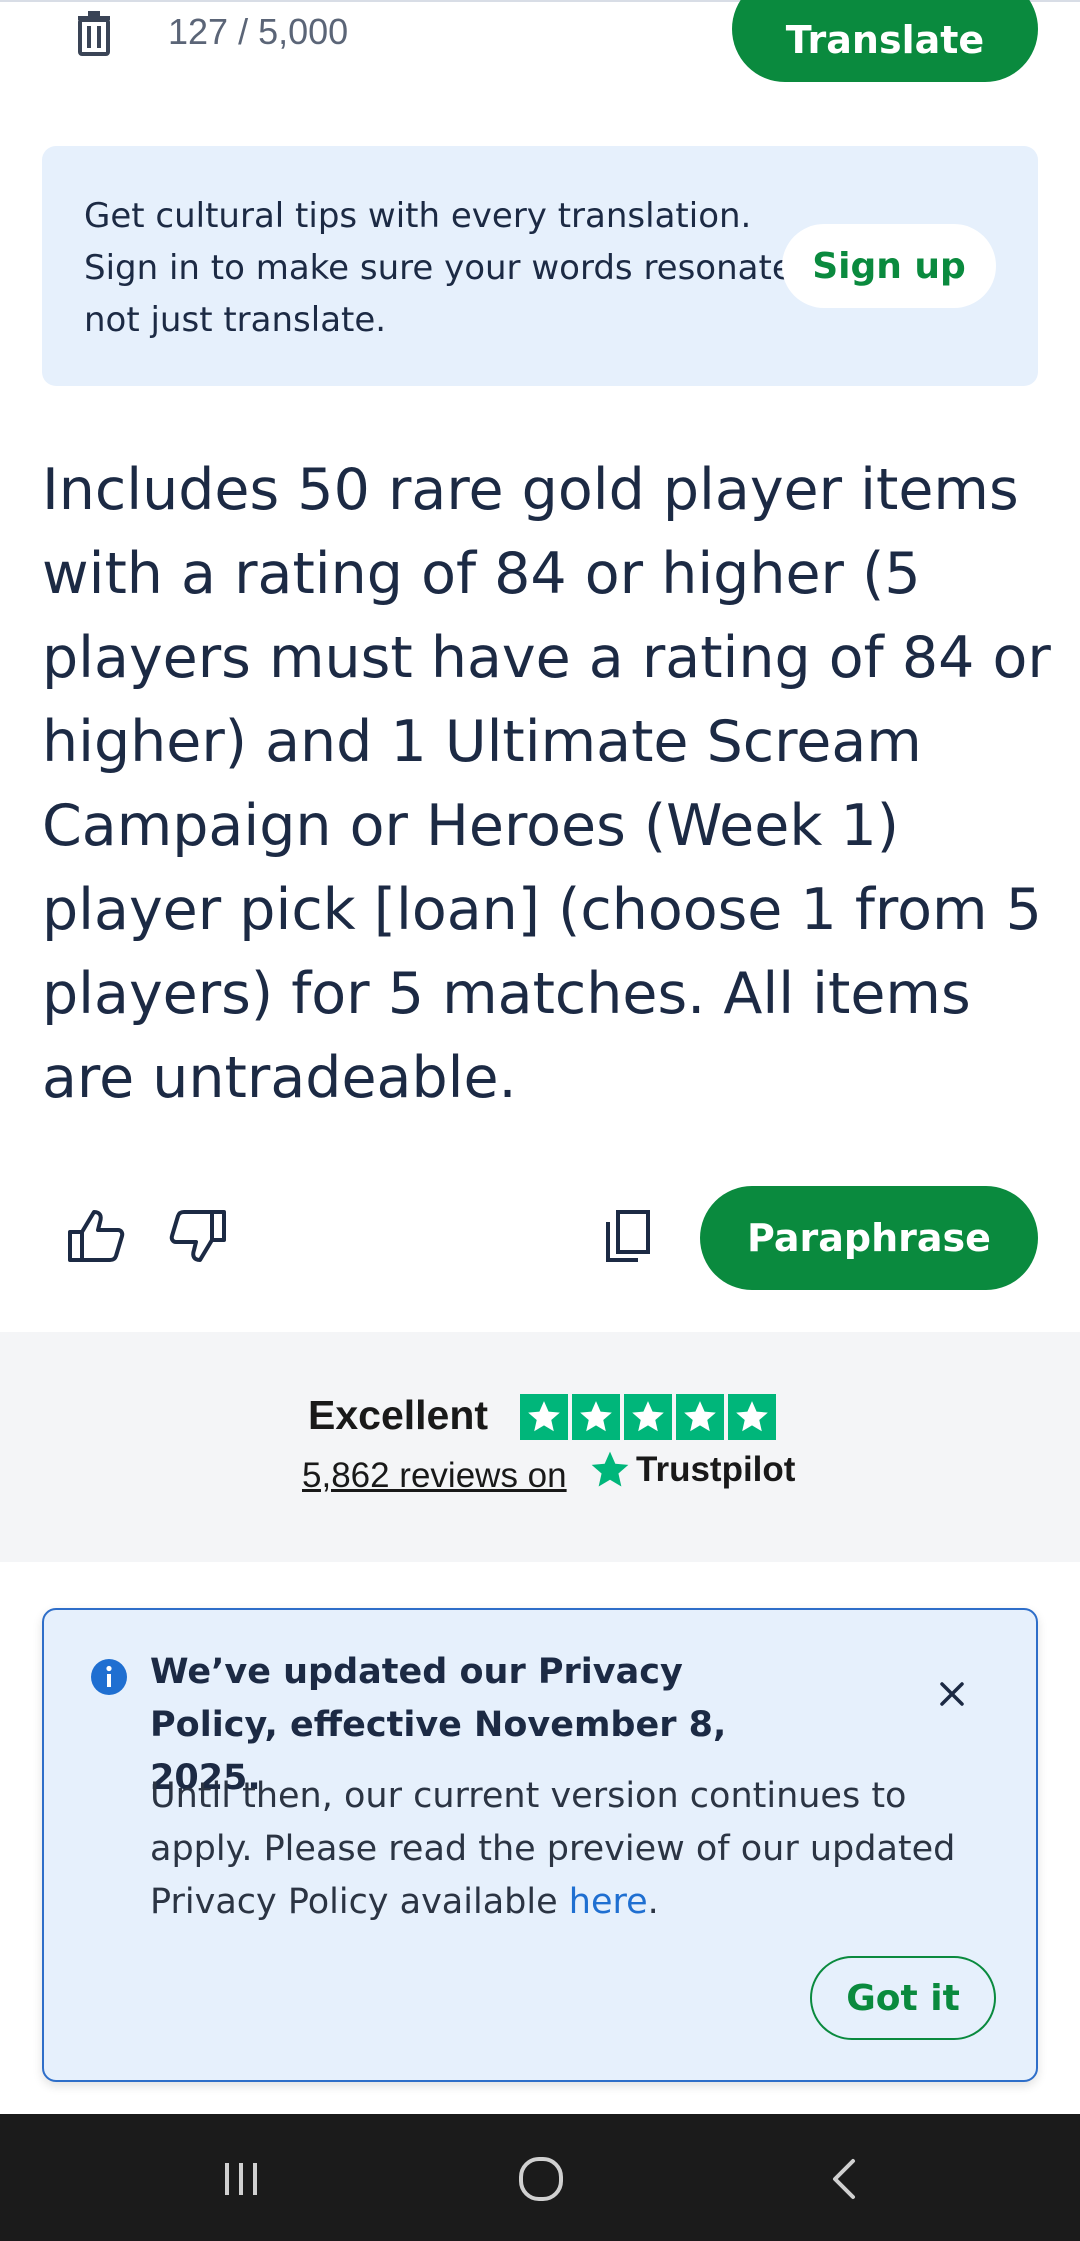 Image resolution: width=1080 pixels, height=2241 pixels. Describe the element at coordinates (109, 1677) in the screenshot. I see `info-icon` at that location.